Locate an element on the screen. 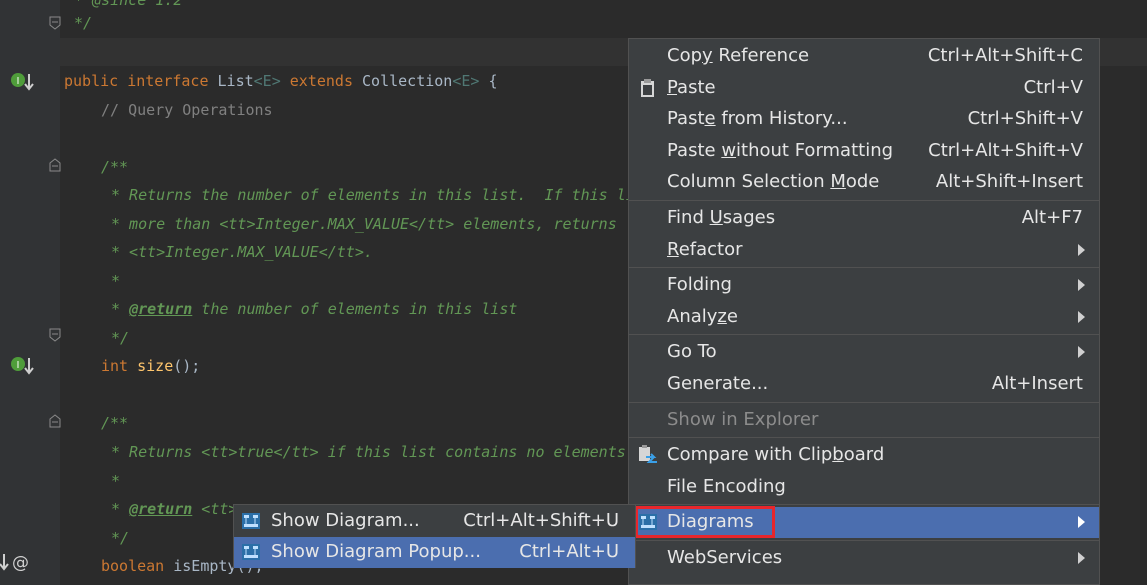  menu-item-label: Paste is located at coordinates (691, 87).